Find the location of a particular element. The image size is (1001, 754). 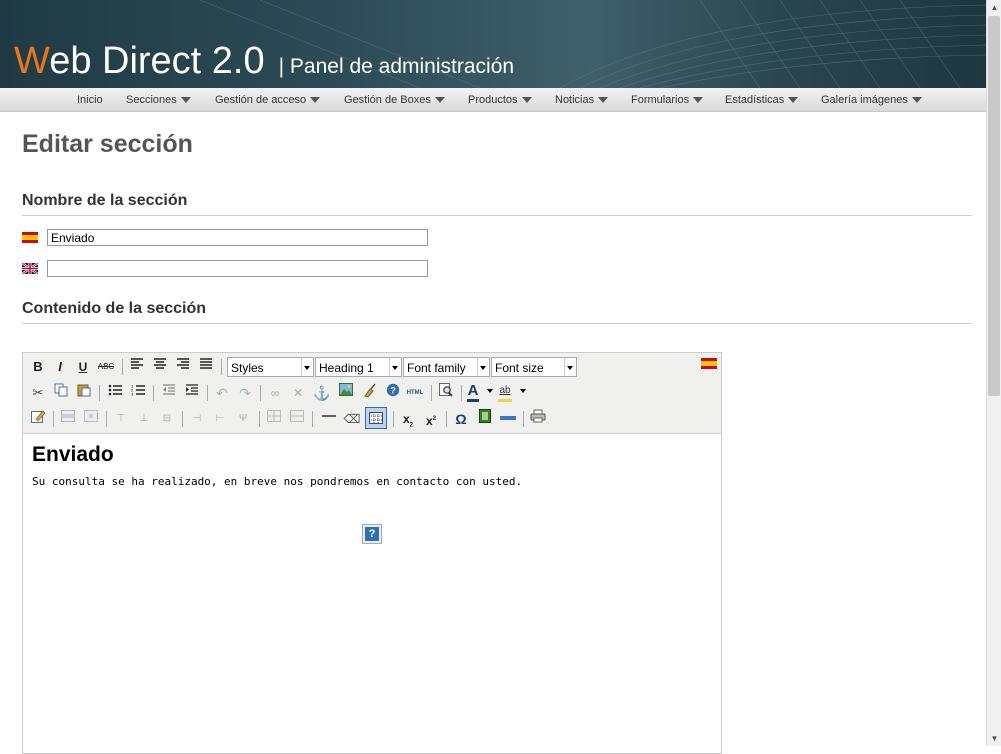

merge-cells-icon is located at coordinates (297, 419).